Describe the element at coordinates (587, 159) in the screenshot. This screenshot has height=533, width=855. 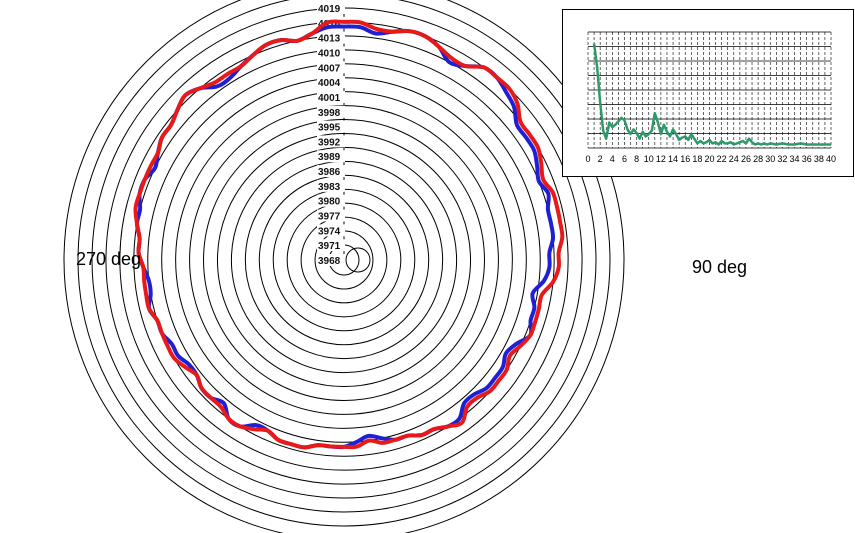
I see `inset-x-tick-label: 0` at that location.